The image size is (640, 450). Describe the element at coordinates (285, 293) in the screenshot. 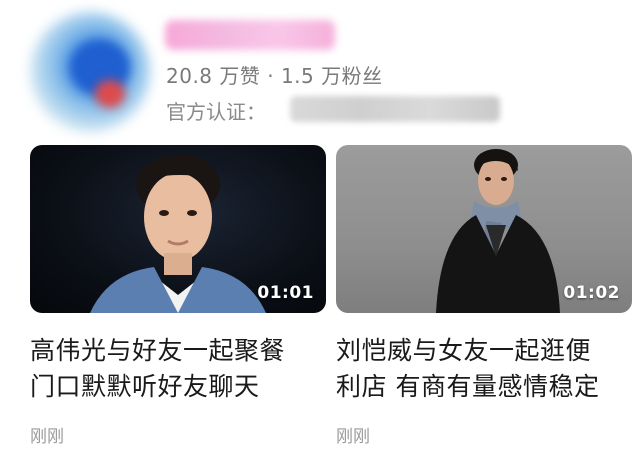

I see `video-duration: 01:01` at that location.